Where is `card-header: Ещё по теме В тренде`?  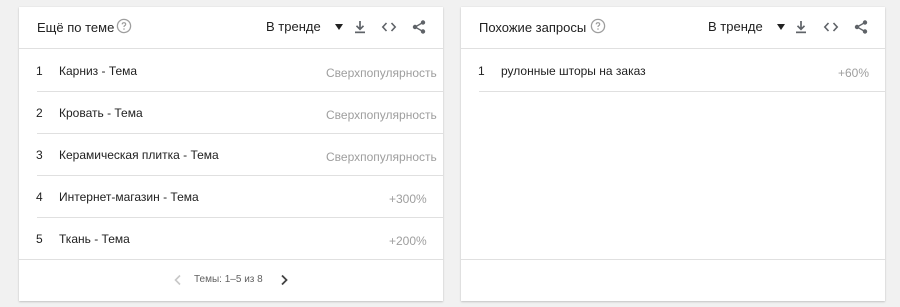 card-header: Ещё по теме В тренде is located at coordinates (231, 28).